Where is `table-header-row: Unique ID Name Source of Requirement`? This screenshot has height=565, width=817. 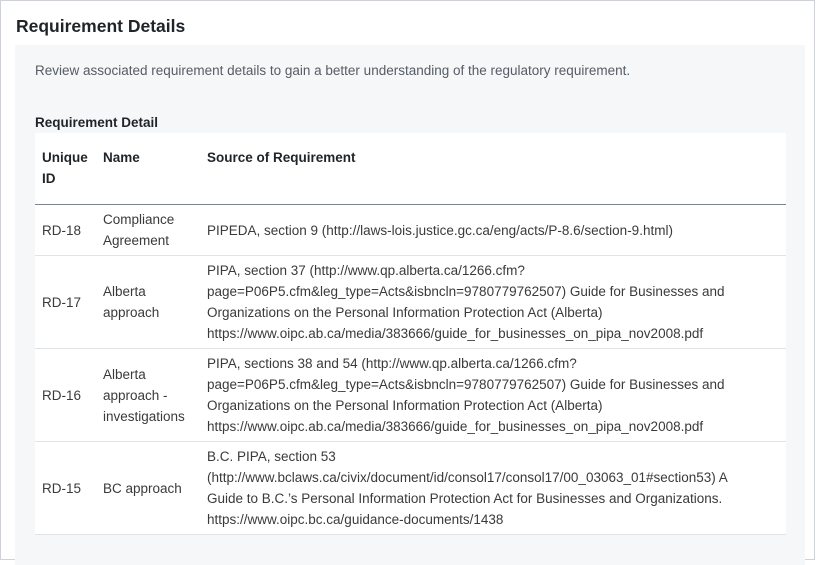 table-header-row: Unique ID Name Source of Requirement is located at coordinates (410, 169).